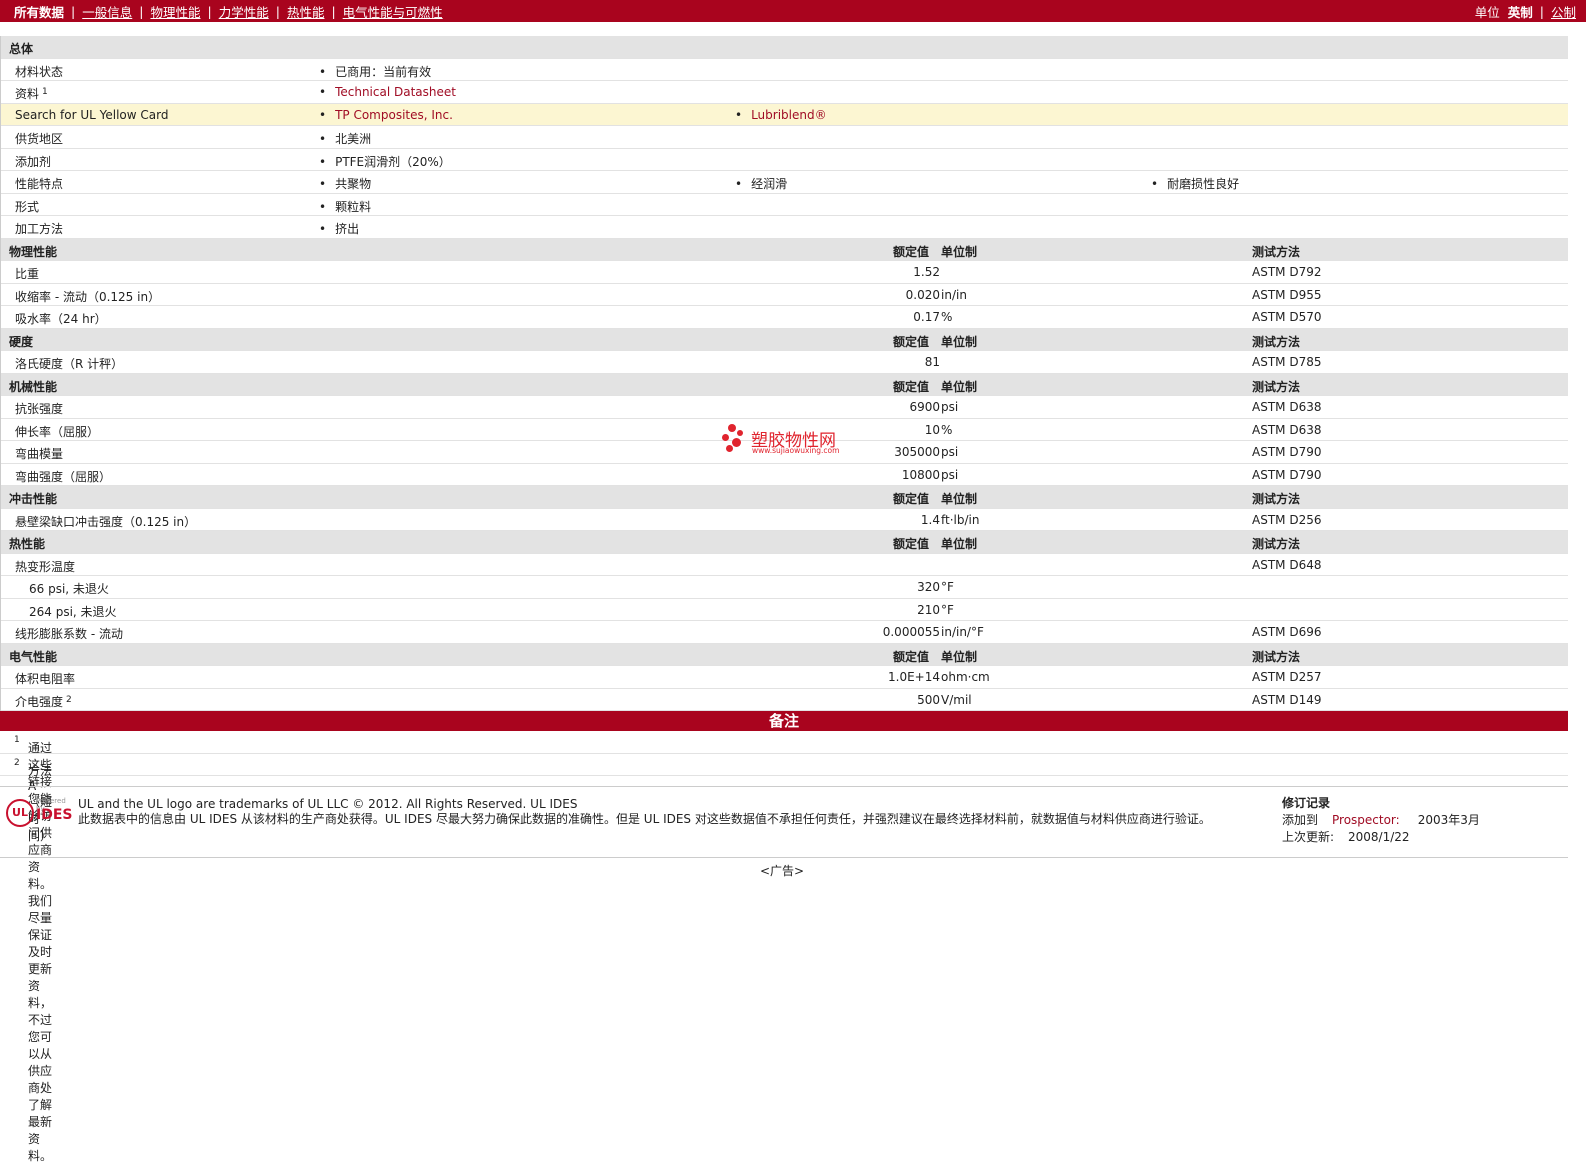 This screenshot has width=1586, height=1164. I want to click on property-value: 已商用：当前有效, so click(375, 71).